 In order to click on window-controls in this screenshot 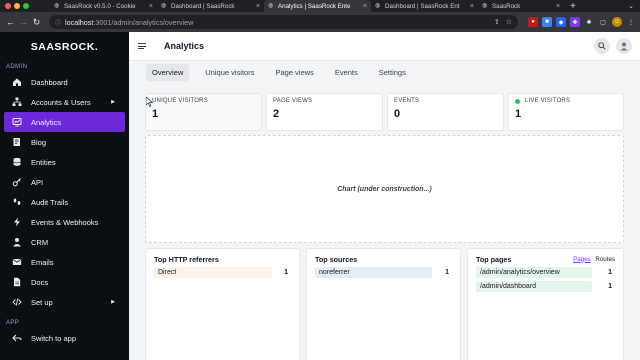, I will do `click(25, 6)`.